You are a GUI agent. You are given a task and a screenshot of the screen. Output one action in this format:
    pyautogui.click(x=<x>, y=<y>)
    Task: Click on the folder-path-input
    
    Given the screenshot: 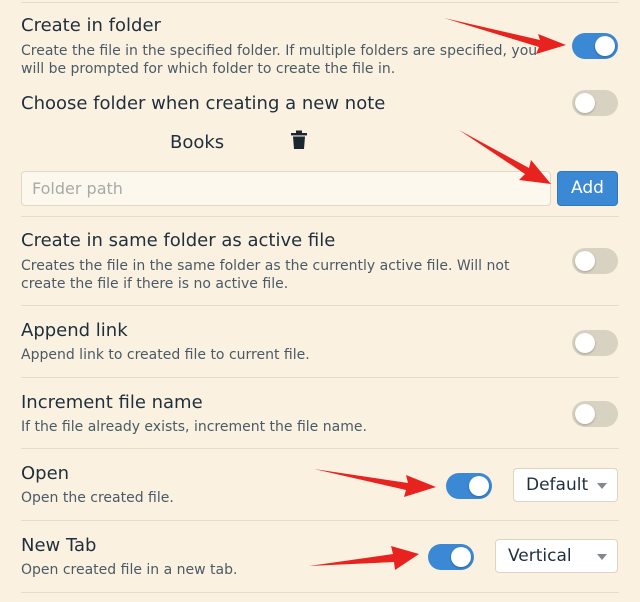 What is the action you would take?
    pyautogui.click(x=286, y=188)
    